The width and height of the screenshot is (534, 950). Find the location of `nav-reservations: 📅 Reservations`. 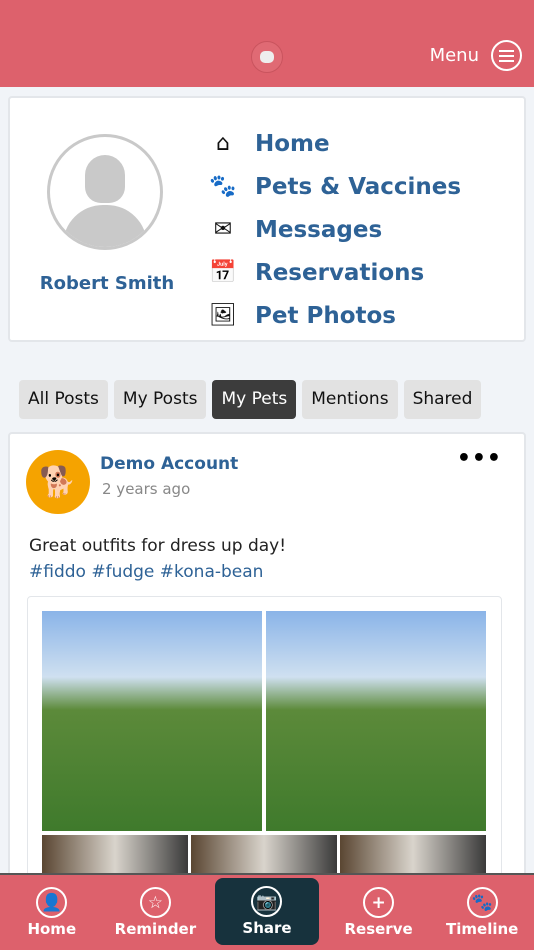

nav-reservations: 📅 Reservations is located at coordinates (334, 272).